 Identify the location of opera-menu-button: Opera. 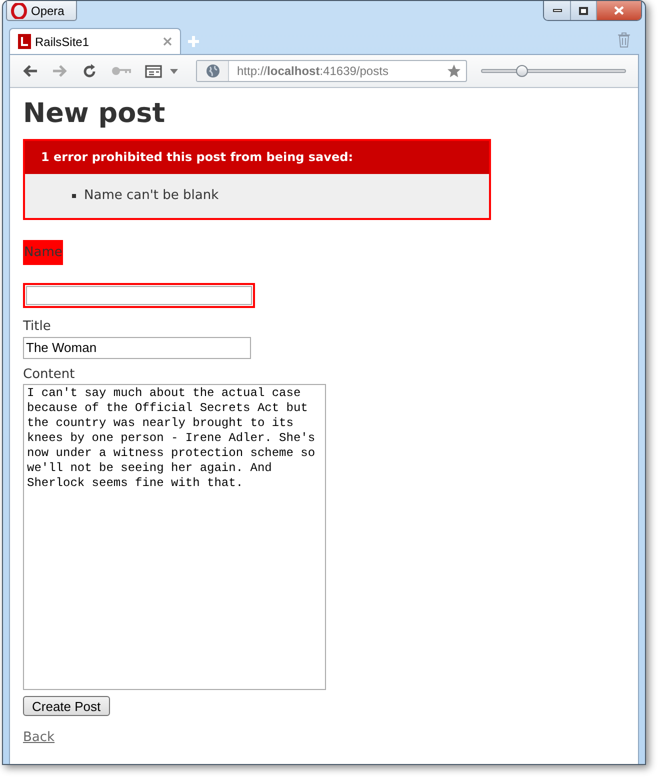
(42, 11).